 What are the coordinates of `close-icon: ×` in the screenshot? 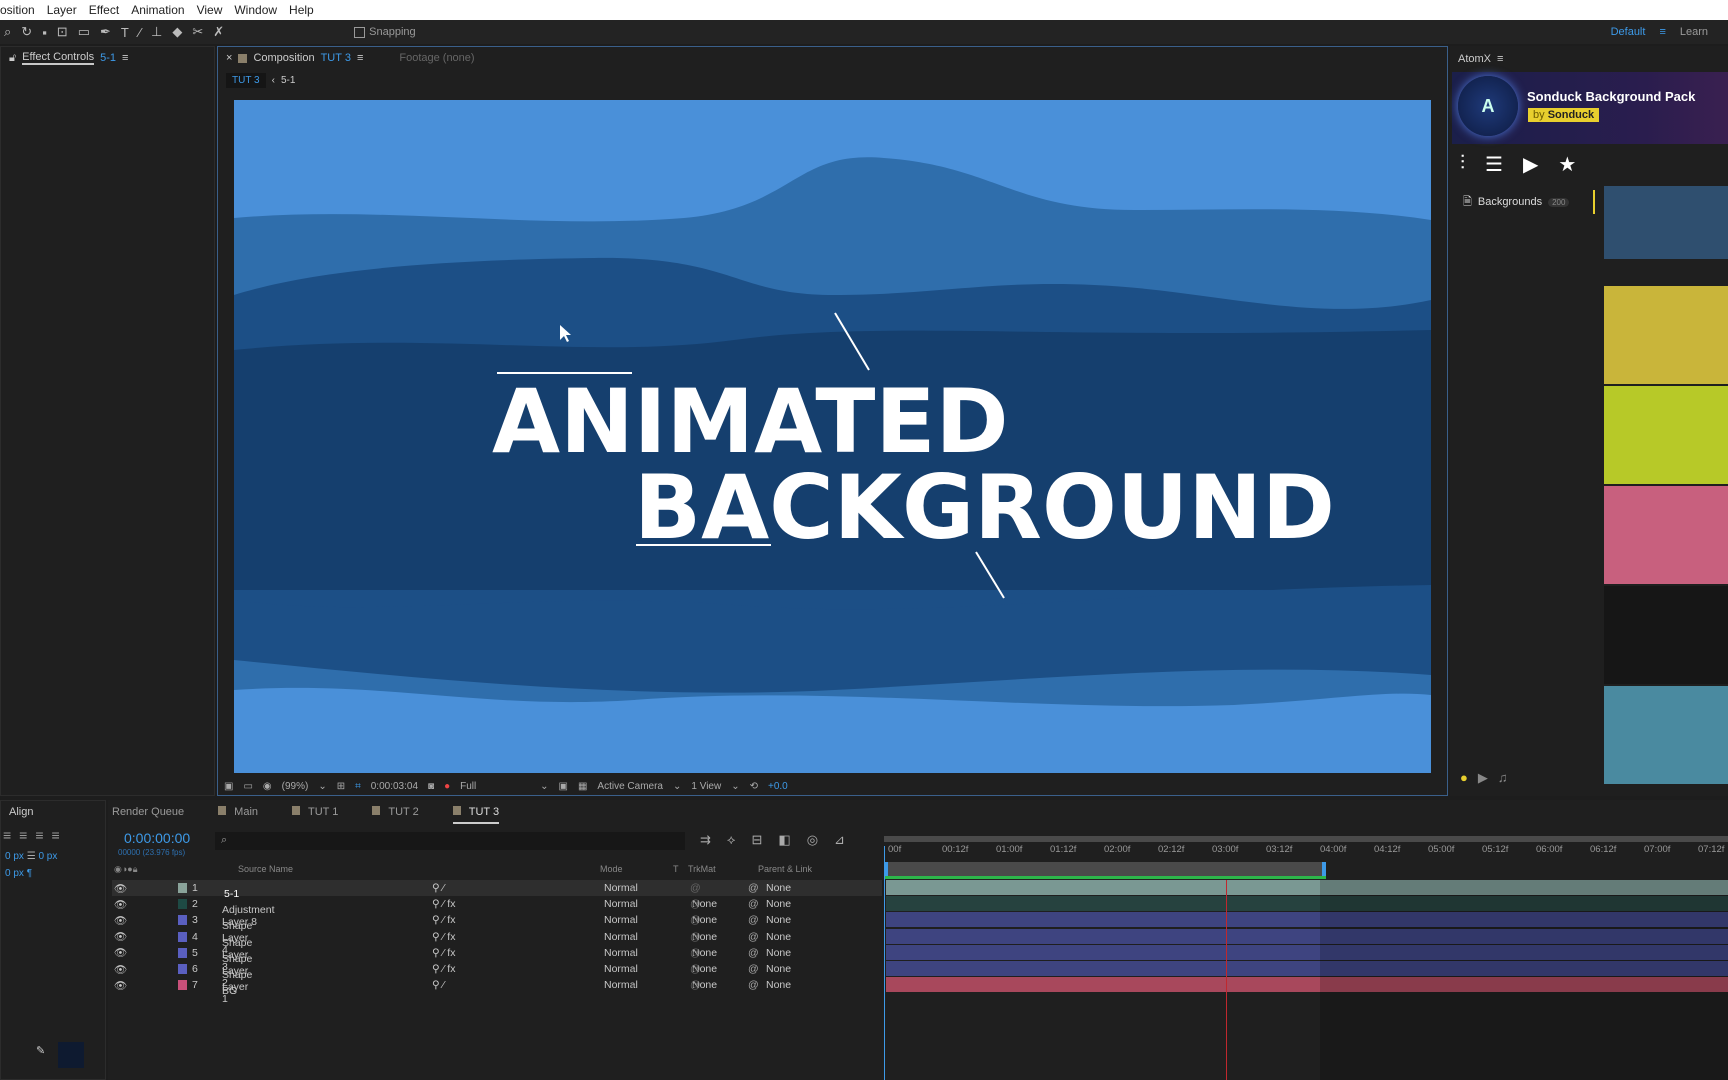 It's located at (229, 58).